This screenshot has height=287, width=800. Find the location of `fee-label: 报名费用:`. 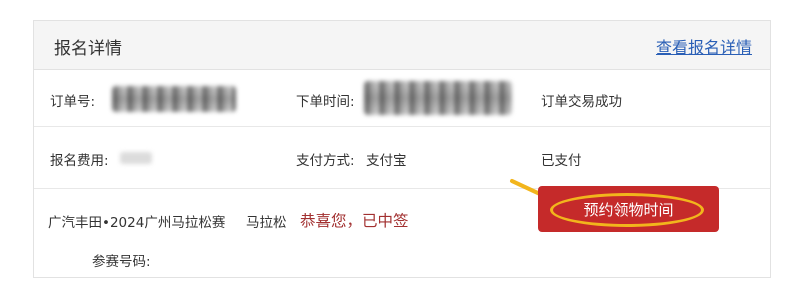

fee-label: 报名费用: is located at coordinates (79, 161).